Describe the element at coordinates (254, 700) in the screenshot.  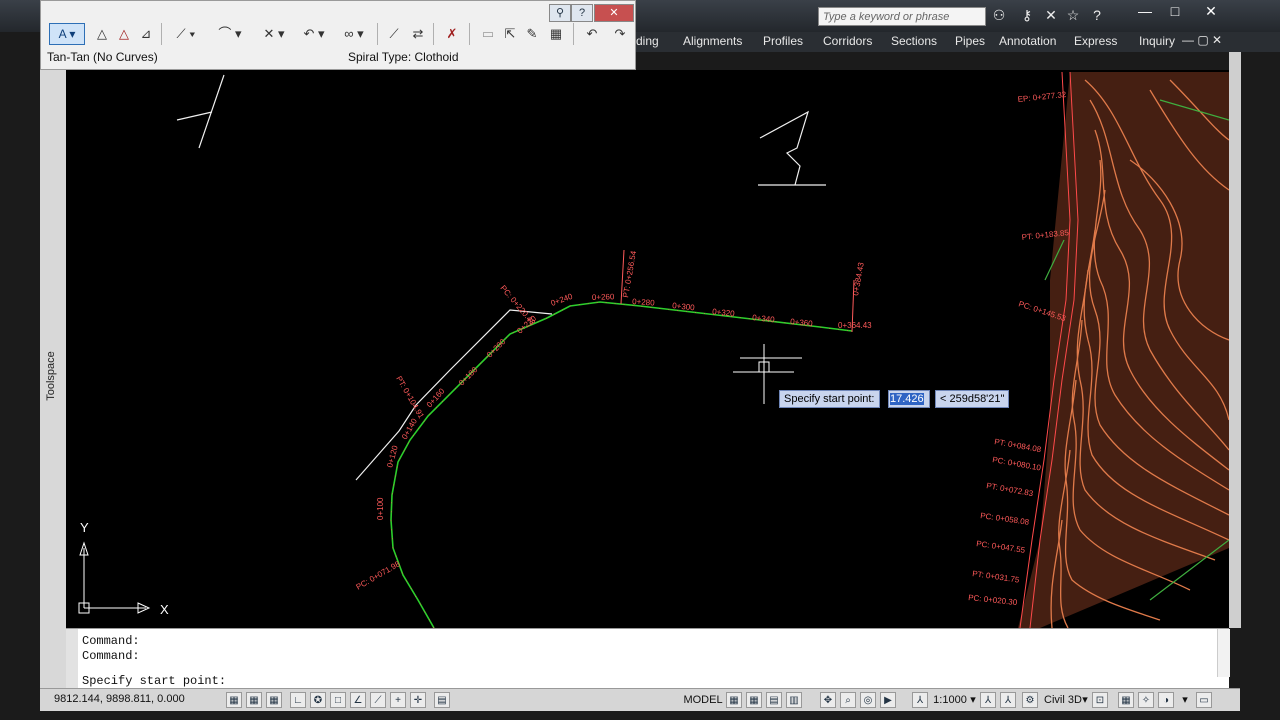
I see `snap-mode-icon: ▦` at that location.